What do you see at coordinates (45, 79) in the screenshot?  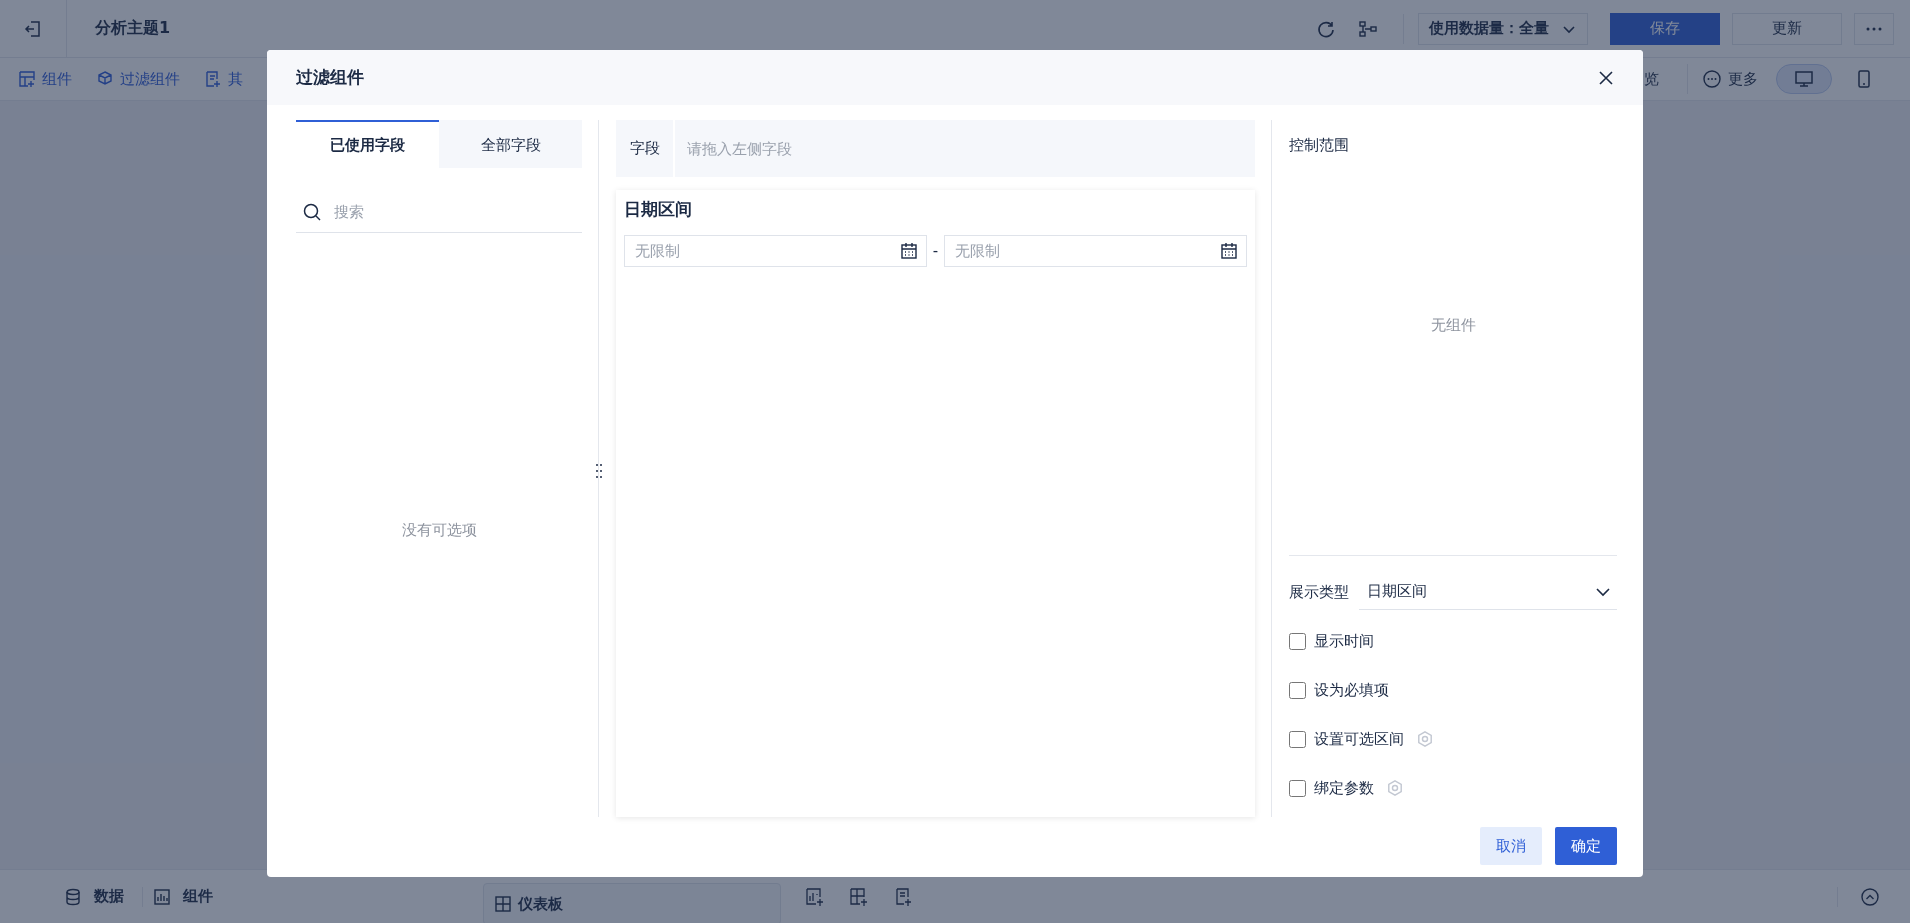 I see `widget-tool: 组件` at bounding box center [45, 79].